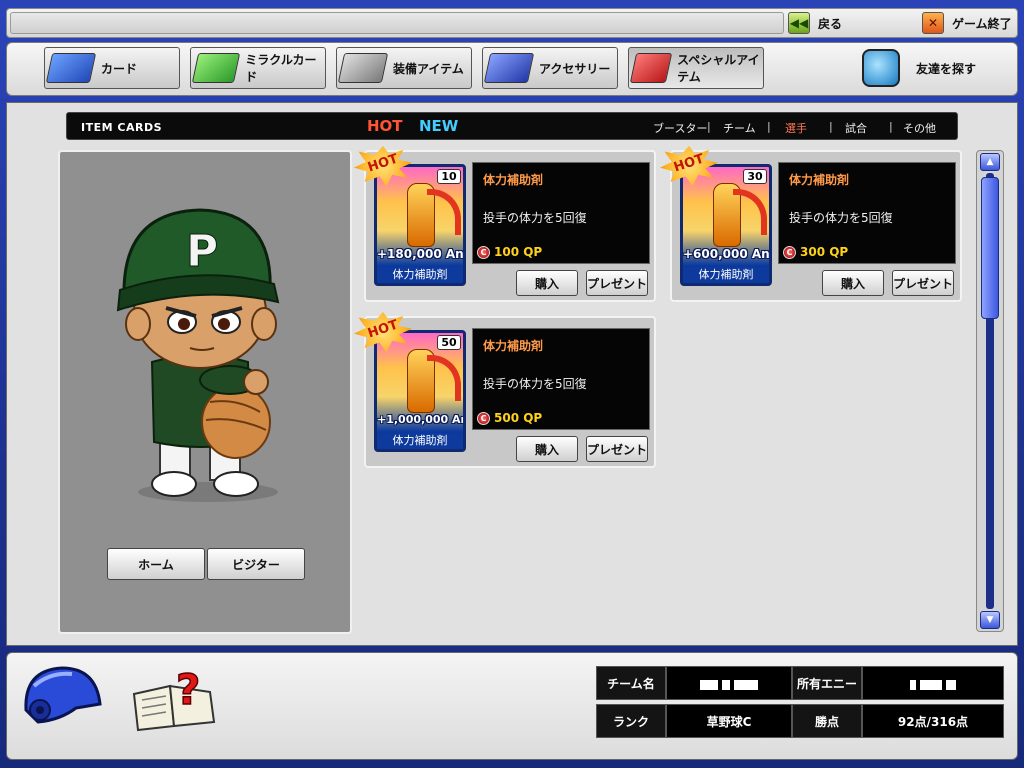 This screenshot has height=768, width=1024. I want to click on filter-game: 試合, so click(856, 128).